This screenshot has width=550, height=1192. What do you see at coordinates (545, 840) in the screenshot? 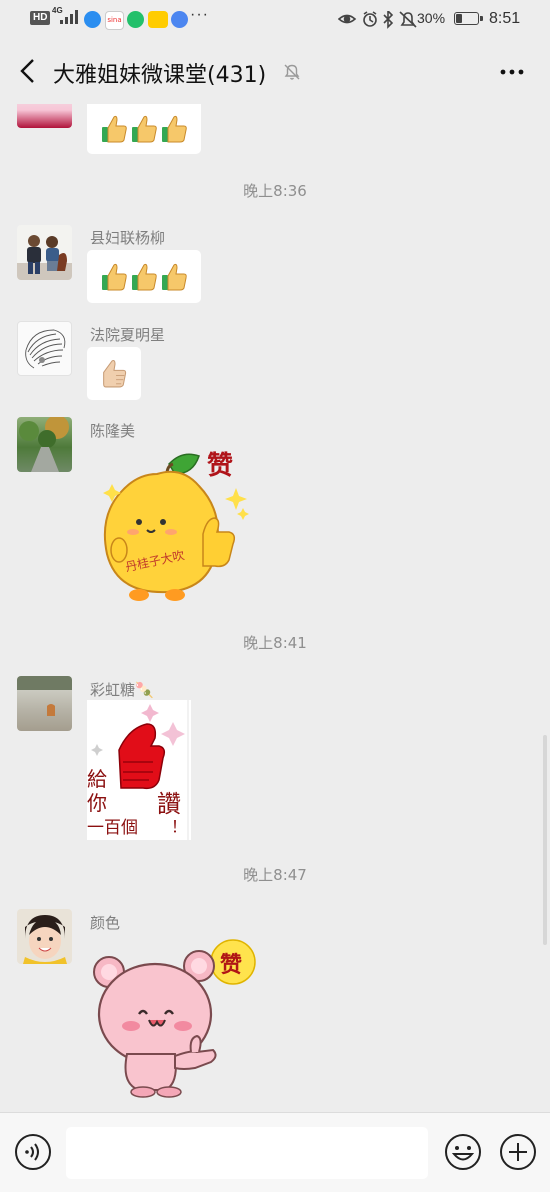
I see `scrollbar` at bounding box center [545, 840].